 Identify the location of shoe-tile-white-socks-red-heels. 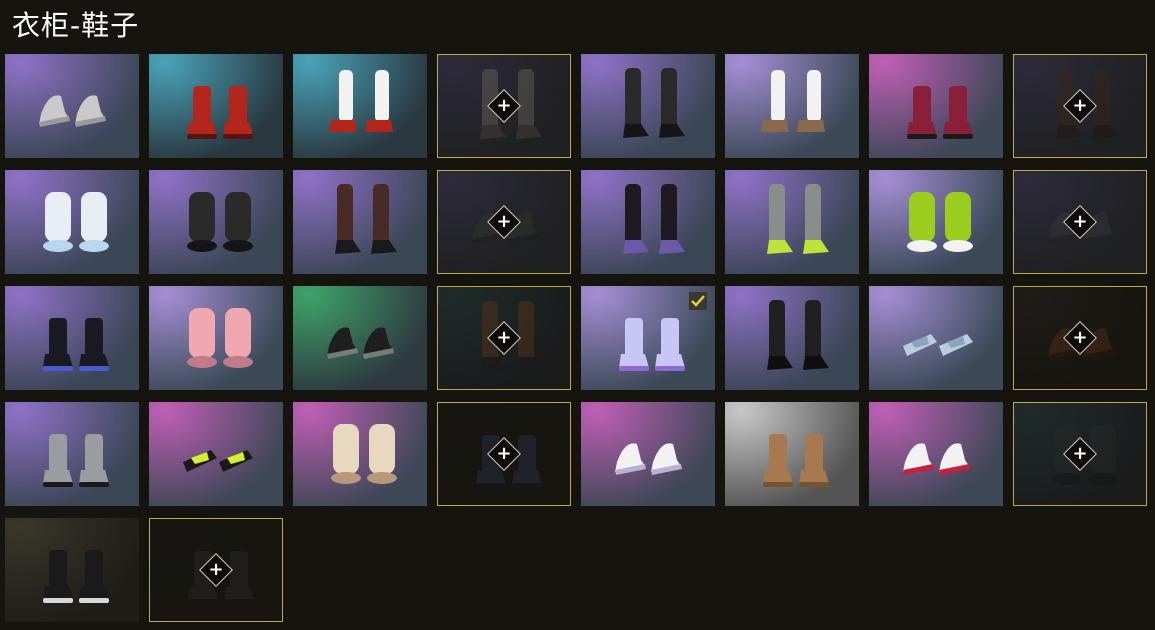
(360, 106).